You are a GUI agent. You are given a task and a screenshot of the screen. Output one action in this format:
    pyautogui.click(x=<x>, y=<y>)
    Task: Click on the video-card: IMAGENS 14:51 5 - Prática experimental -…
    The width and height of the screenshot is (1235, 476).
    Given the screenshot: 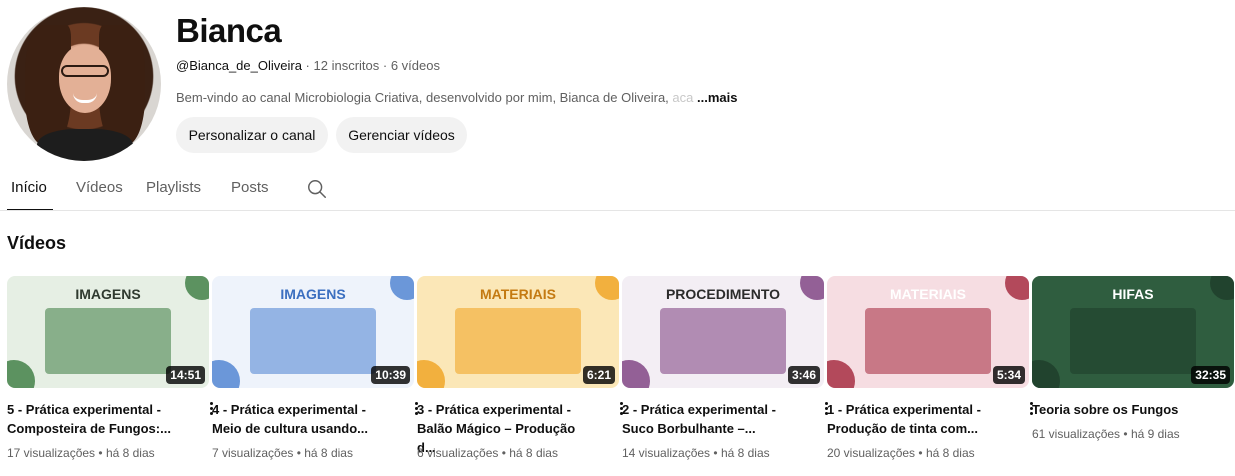 What is the action you would take?
    pyautogui.click(x=110, y=368)
    